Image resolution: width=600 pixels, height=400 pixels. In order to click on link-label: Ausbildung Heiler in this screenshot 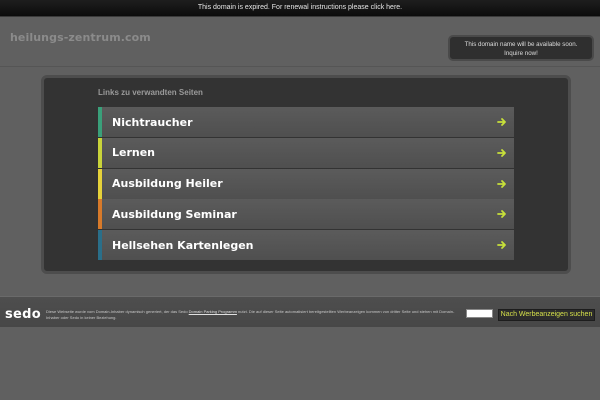, I will do `click(298, 183)`.